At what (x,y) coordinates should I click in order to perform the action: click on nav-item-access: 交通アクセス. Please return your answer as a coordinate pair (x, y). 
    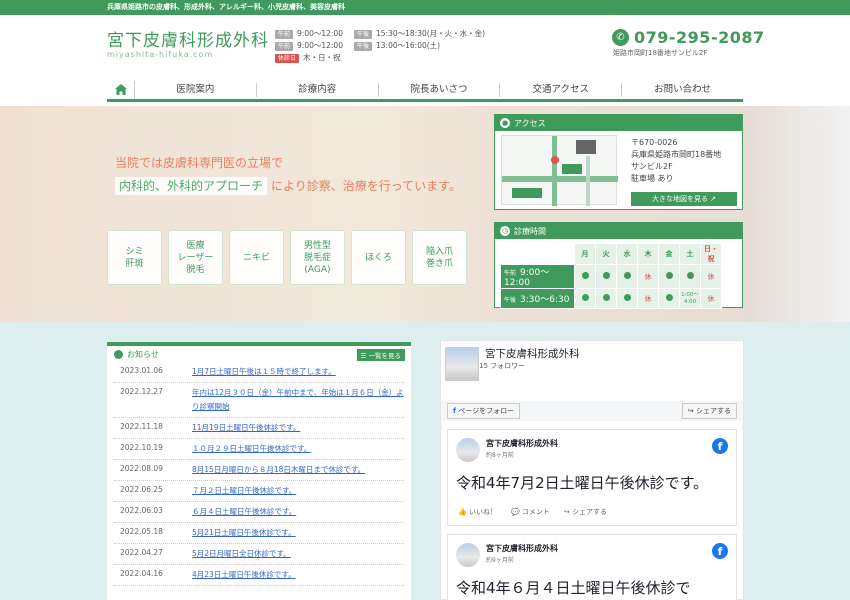
    Looking at the image, I should click on (561, 89).